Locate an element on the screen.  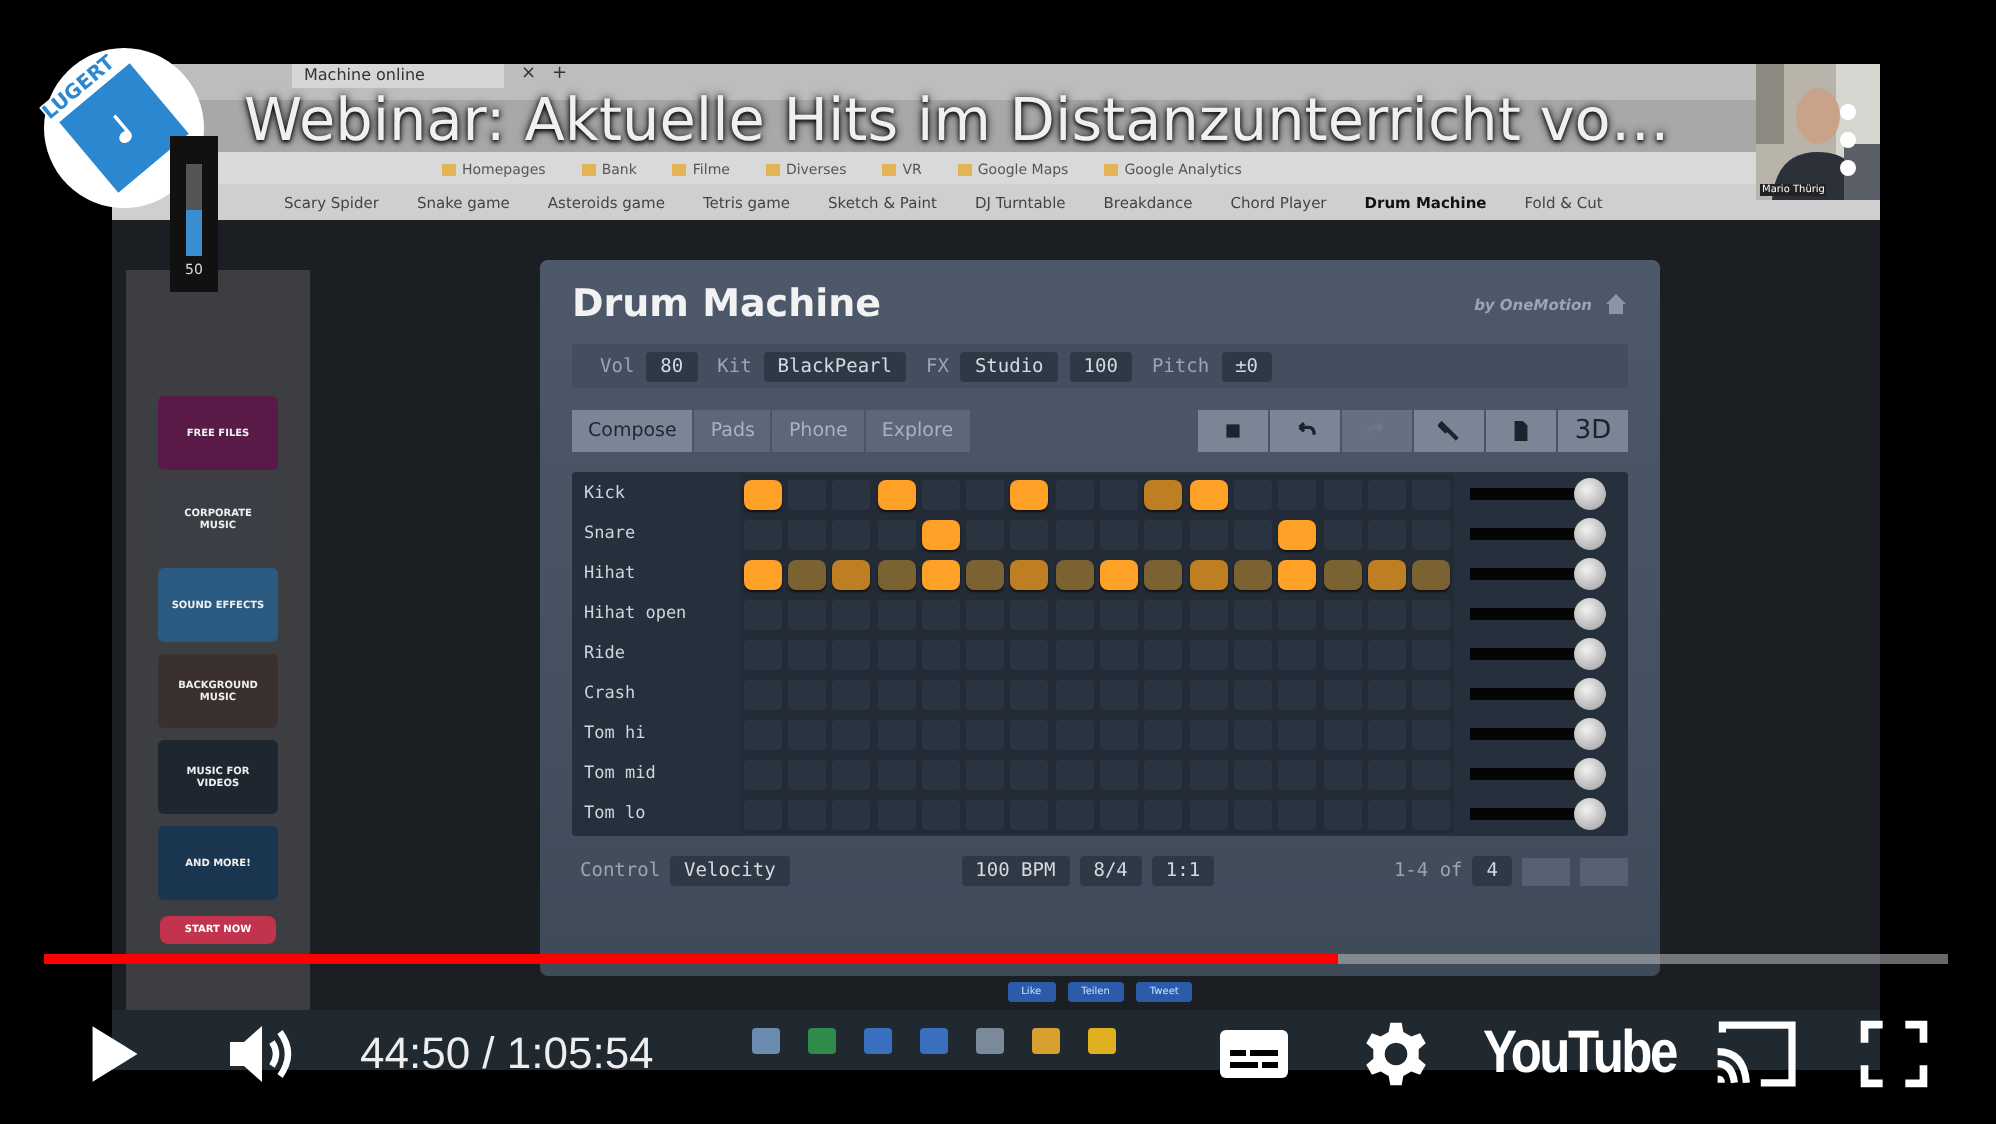
param-value: 100 is located at coordinates (1100, 366).